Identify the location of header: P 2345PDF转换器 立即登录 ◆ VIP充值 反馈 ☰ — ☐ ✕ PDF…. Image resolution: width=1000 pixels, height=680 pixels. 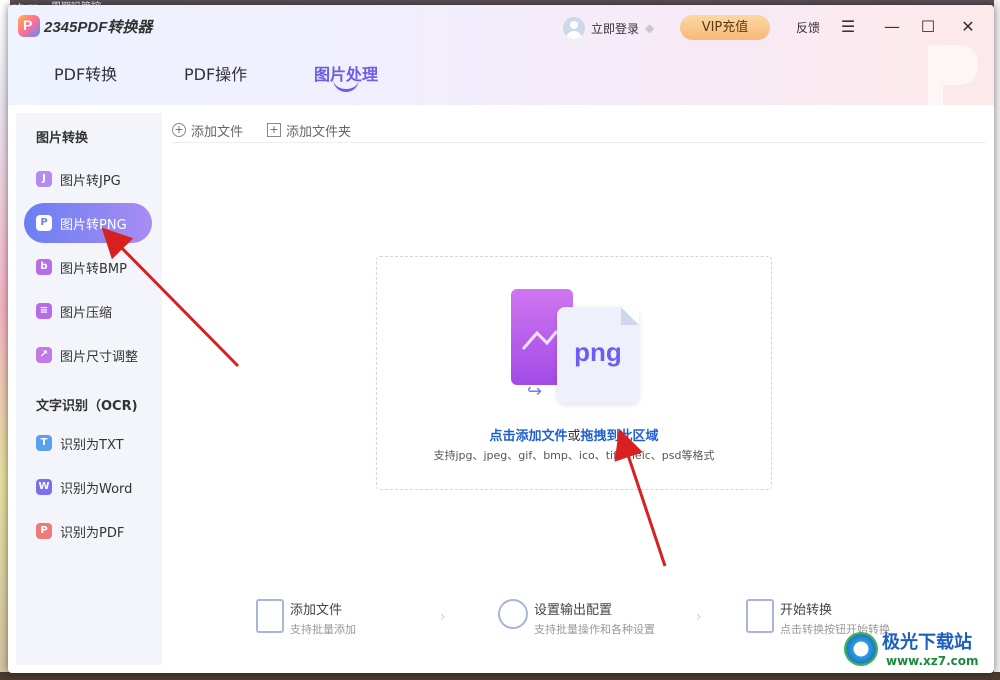
(501, 55).